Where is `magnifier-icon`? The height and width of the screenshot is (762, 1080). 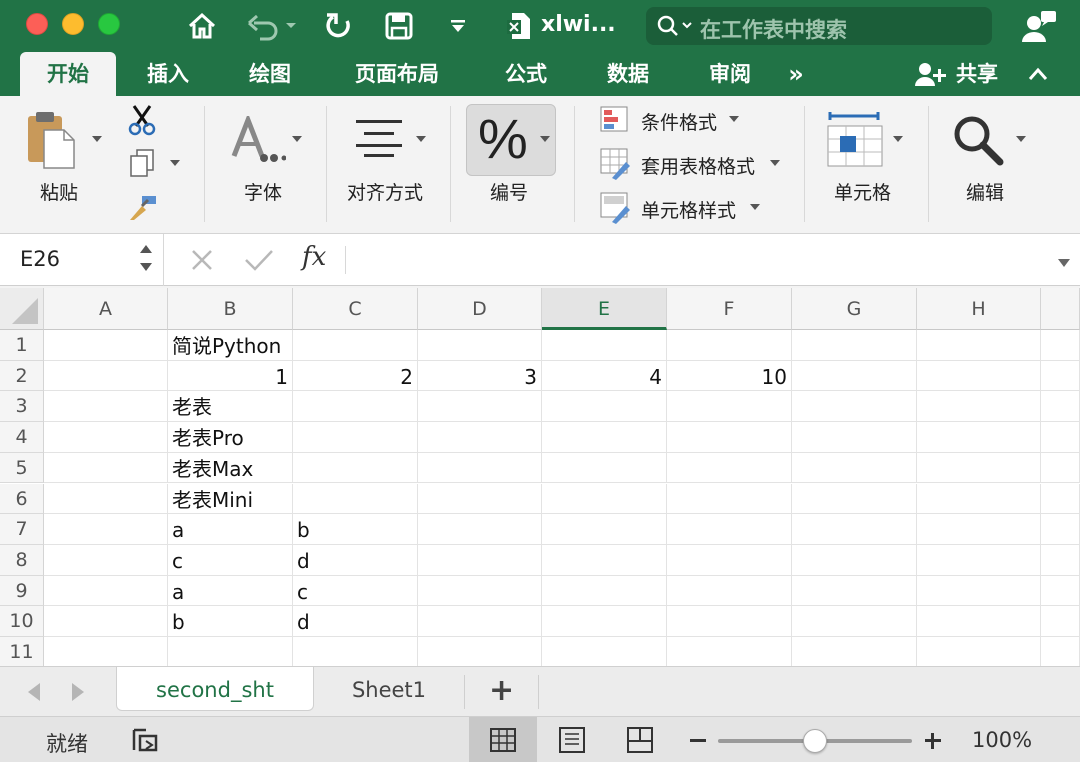 magnifier-icon is located at coordinates (979, 140).